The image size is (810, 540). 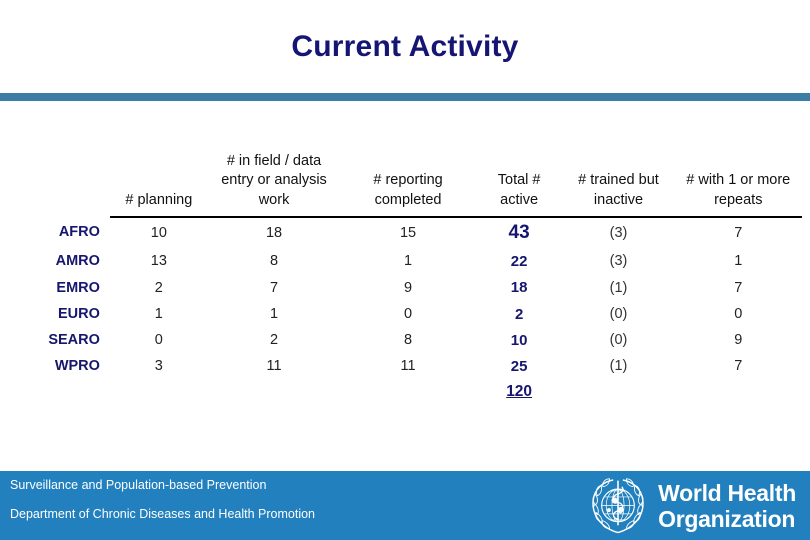 What do you see at coordinates (274, 232) in the screenshot?
I see `cell-afro-field-entry: 18` at bounding box center [274, 232].